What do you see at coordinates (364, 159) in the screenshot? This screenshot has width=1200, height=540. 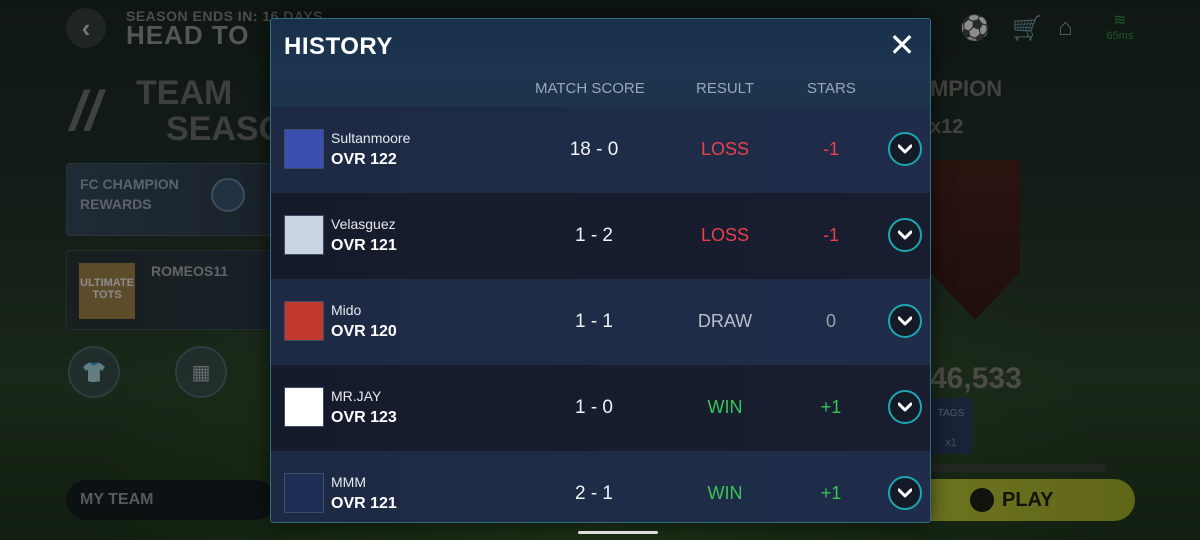 I see `opponent-ovr: OVR 122` at bounding box center [364, 159].